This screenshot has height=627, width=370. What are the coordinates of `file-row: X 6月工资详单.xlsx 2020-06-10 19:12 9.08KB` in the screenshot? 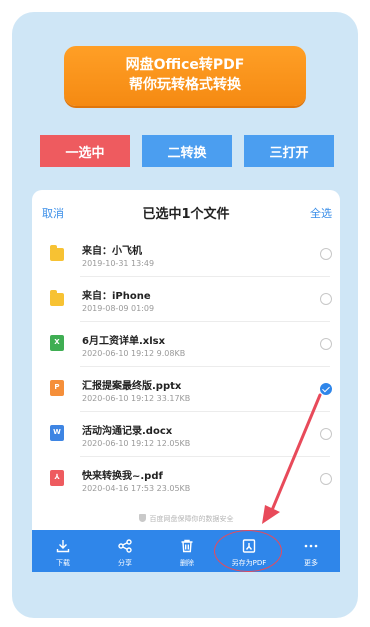 It's located at (186, 344).